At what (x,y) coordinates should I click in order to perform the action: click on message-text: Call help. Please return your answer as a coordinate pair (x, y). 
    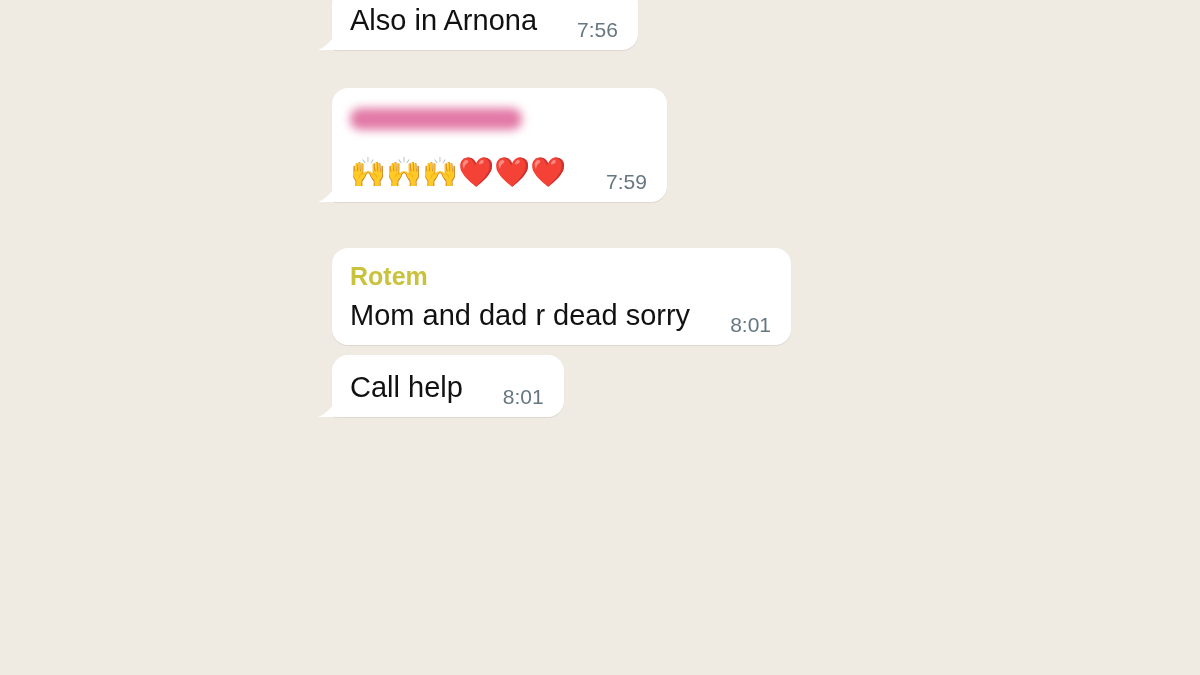
    Looking at the image, I should click on (406, 387).